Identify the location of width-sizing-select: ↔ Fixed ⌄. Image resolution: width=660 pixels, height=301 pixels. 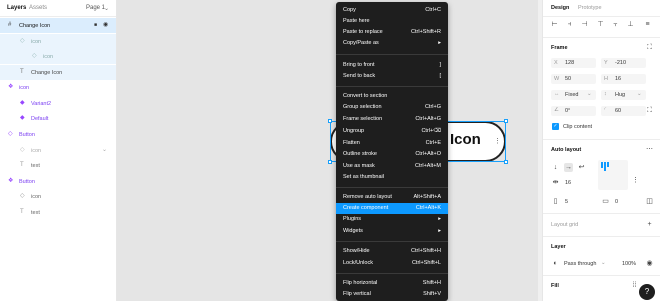
(573, 95).